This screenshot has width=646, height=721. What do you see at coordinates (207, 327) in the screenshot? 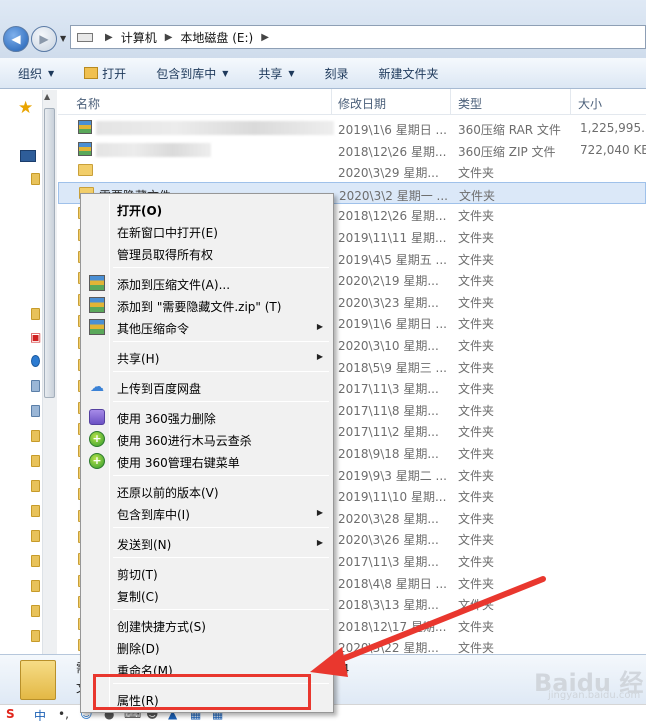
I see `menu-item-other-compress: 其他压缩命令 ▶` at bounding box center [207, 327].